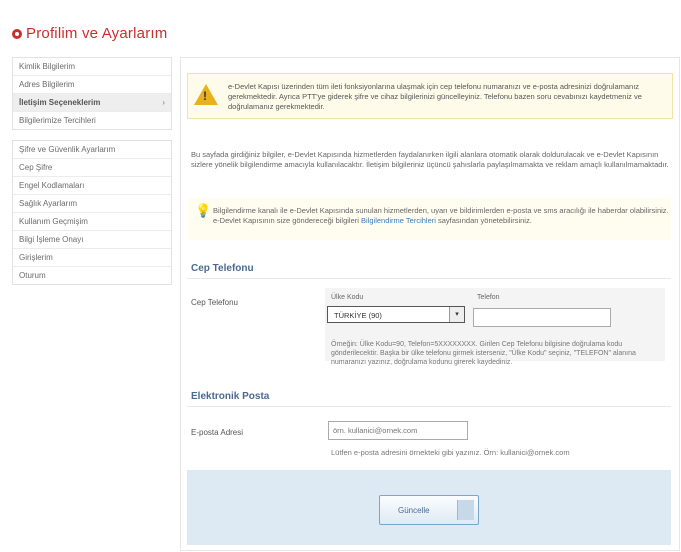  I want to click on email-input, so click(398, 430).